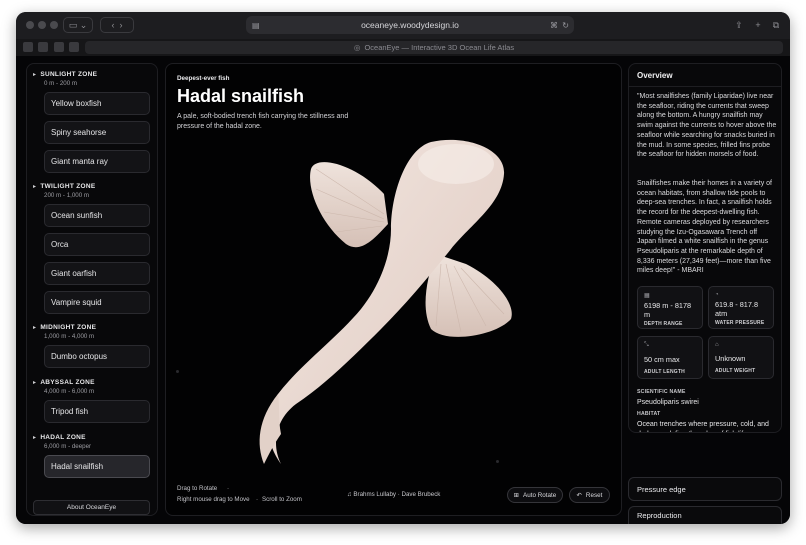 This screenshot has height=545, width=806. What do you see at coordinates (256, 25) in the screenshot?
I see `page-settings-icon: ▤` at bounding box center [256, 25].